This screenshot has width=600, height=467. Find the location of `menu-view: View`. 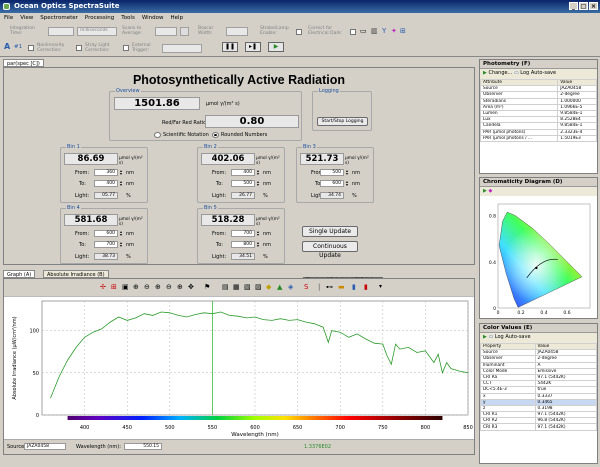

menu-view: View is located at coordinates (26, 18).